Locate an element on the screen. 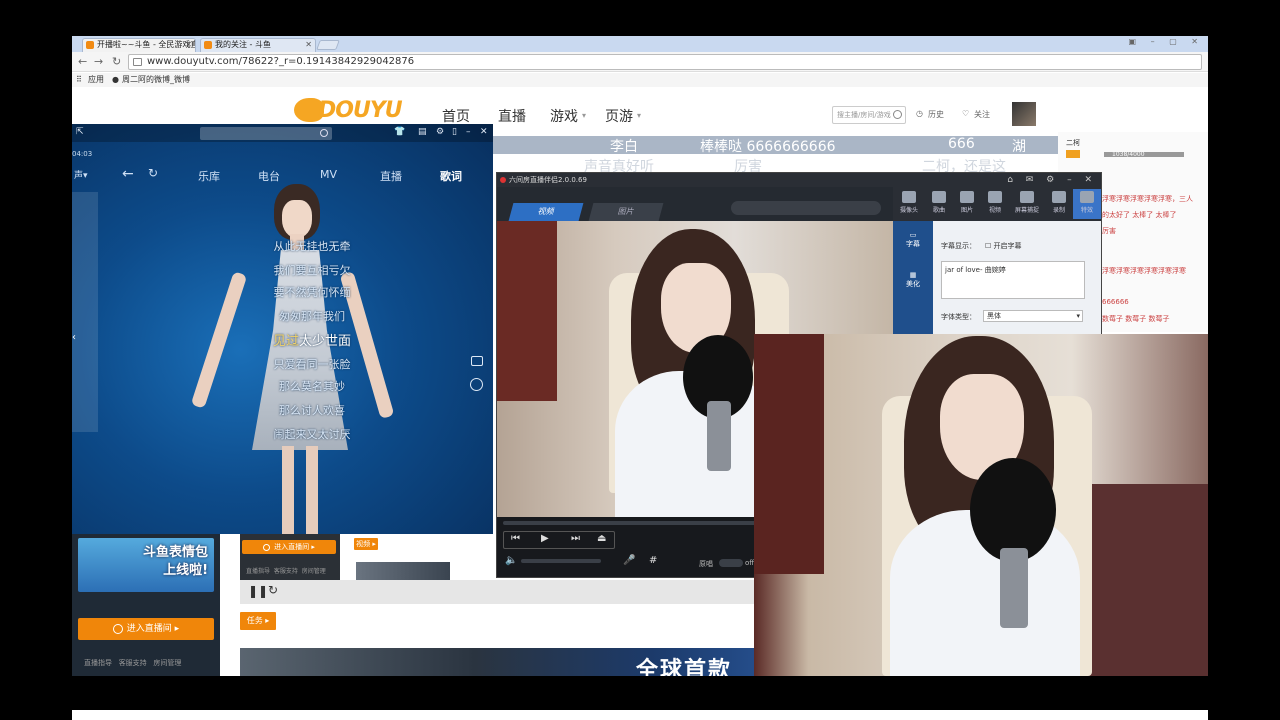 The height and width of the screenshot is (720, 1280). avatar is located at coordinates (1024, 114).